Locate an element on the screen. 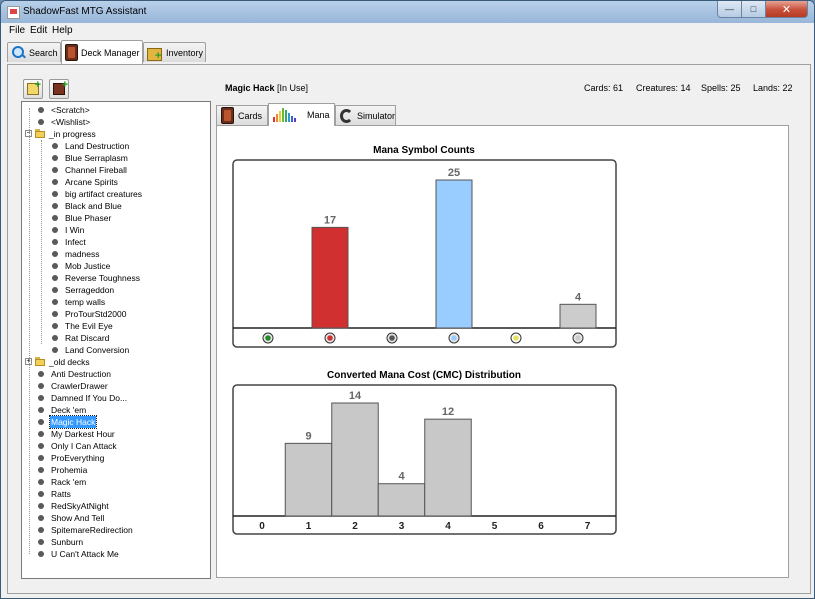 The height and width of the screenshot is (599, 815). tab-simulator: Simulator is located at coordinates (365, 115).